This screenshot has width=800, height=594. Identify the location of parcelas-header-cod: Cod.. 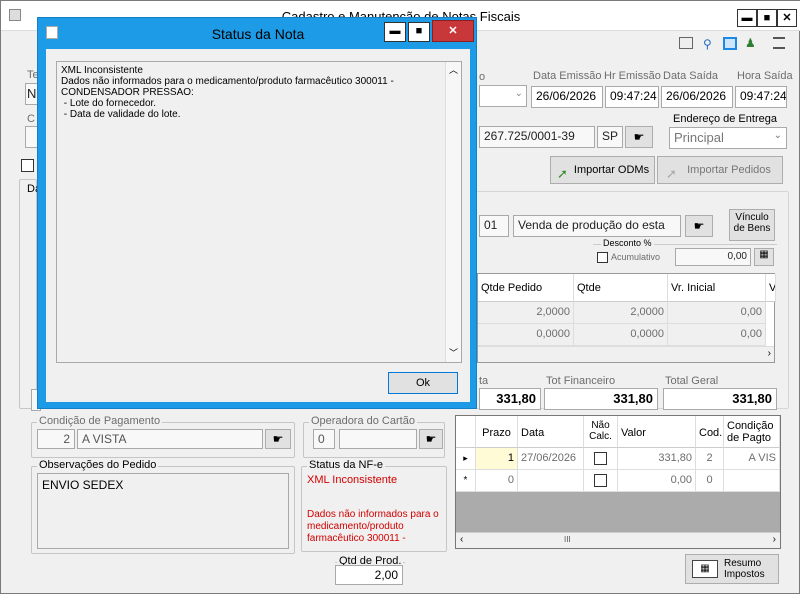
(710, 432).